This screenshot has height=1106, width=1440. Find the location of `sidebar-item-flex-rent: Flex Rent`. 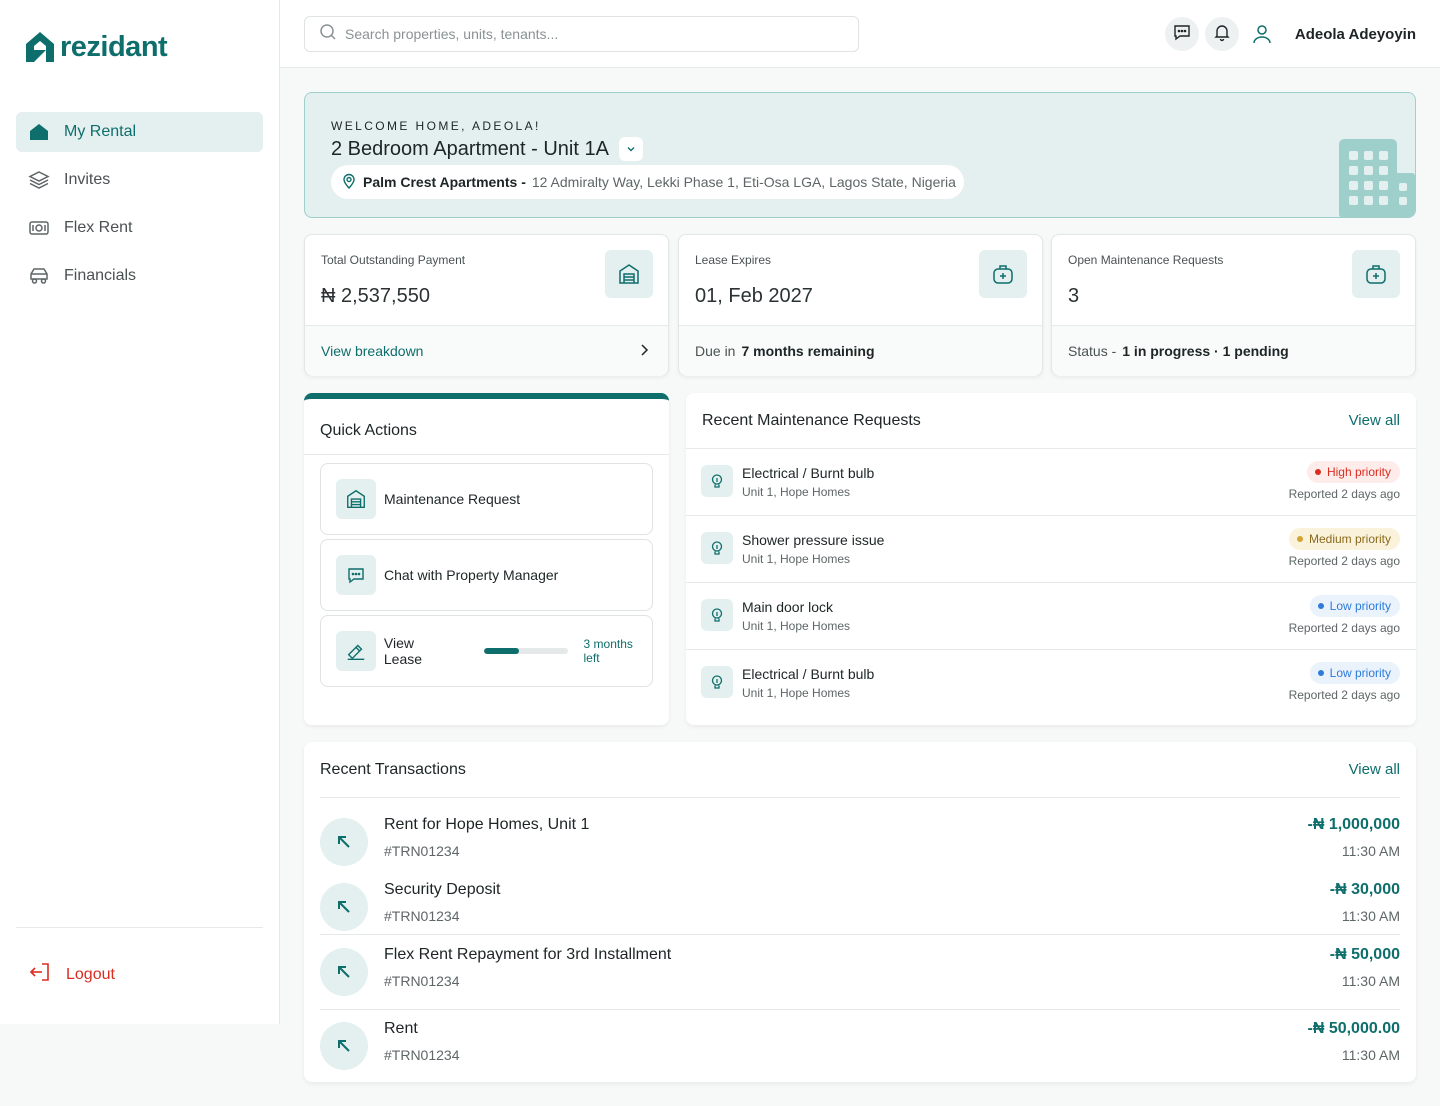

sidebar-item-flex-rent: Flex Rent is located at coordinates (139, 228).